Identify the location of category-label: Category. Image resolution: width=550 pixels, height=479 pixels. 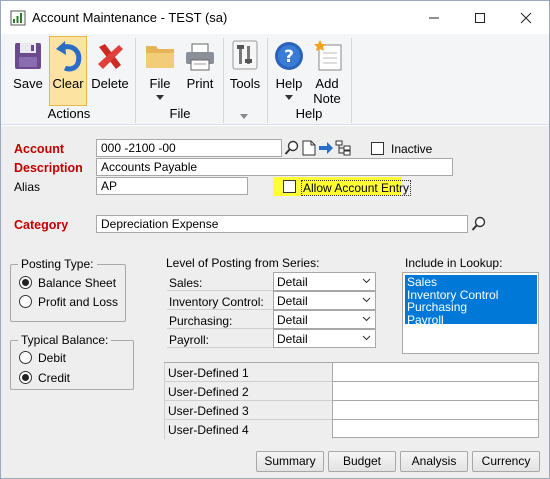
(41, 225).